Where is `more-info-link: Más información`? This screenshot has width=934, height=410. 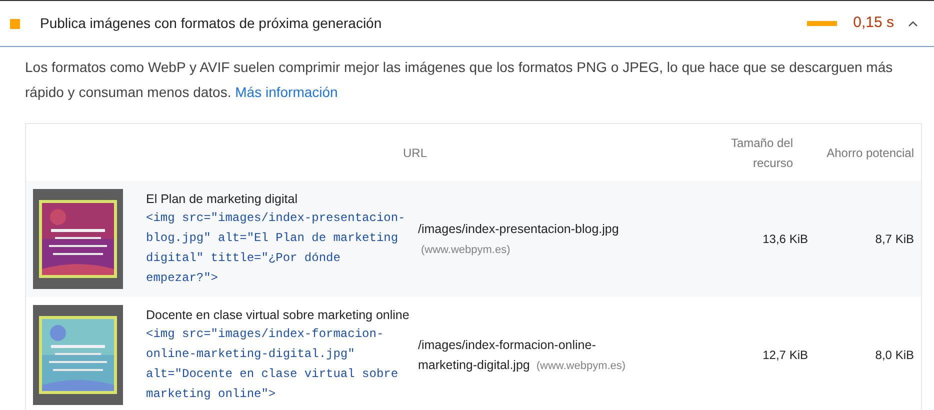 more-info-link: Más información is located at coordinates (286, 92).